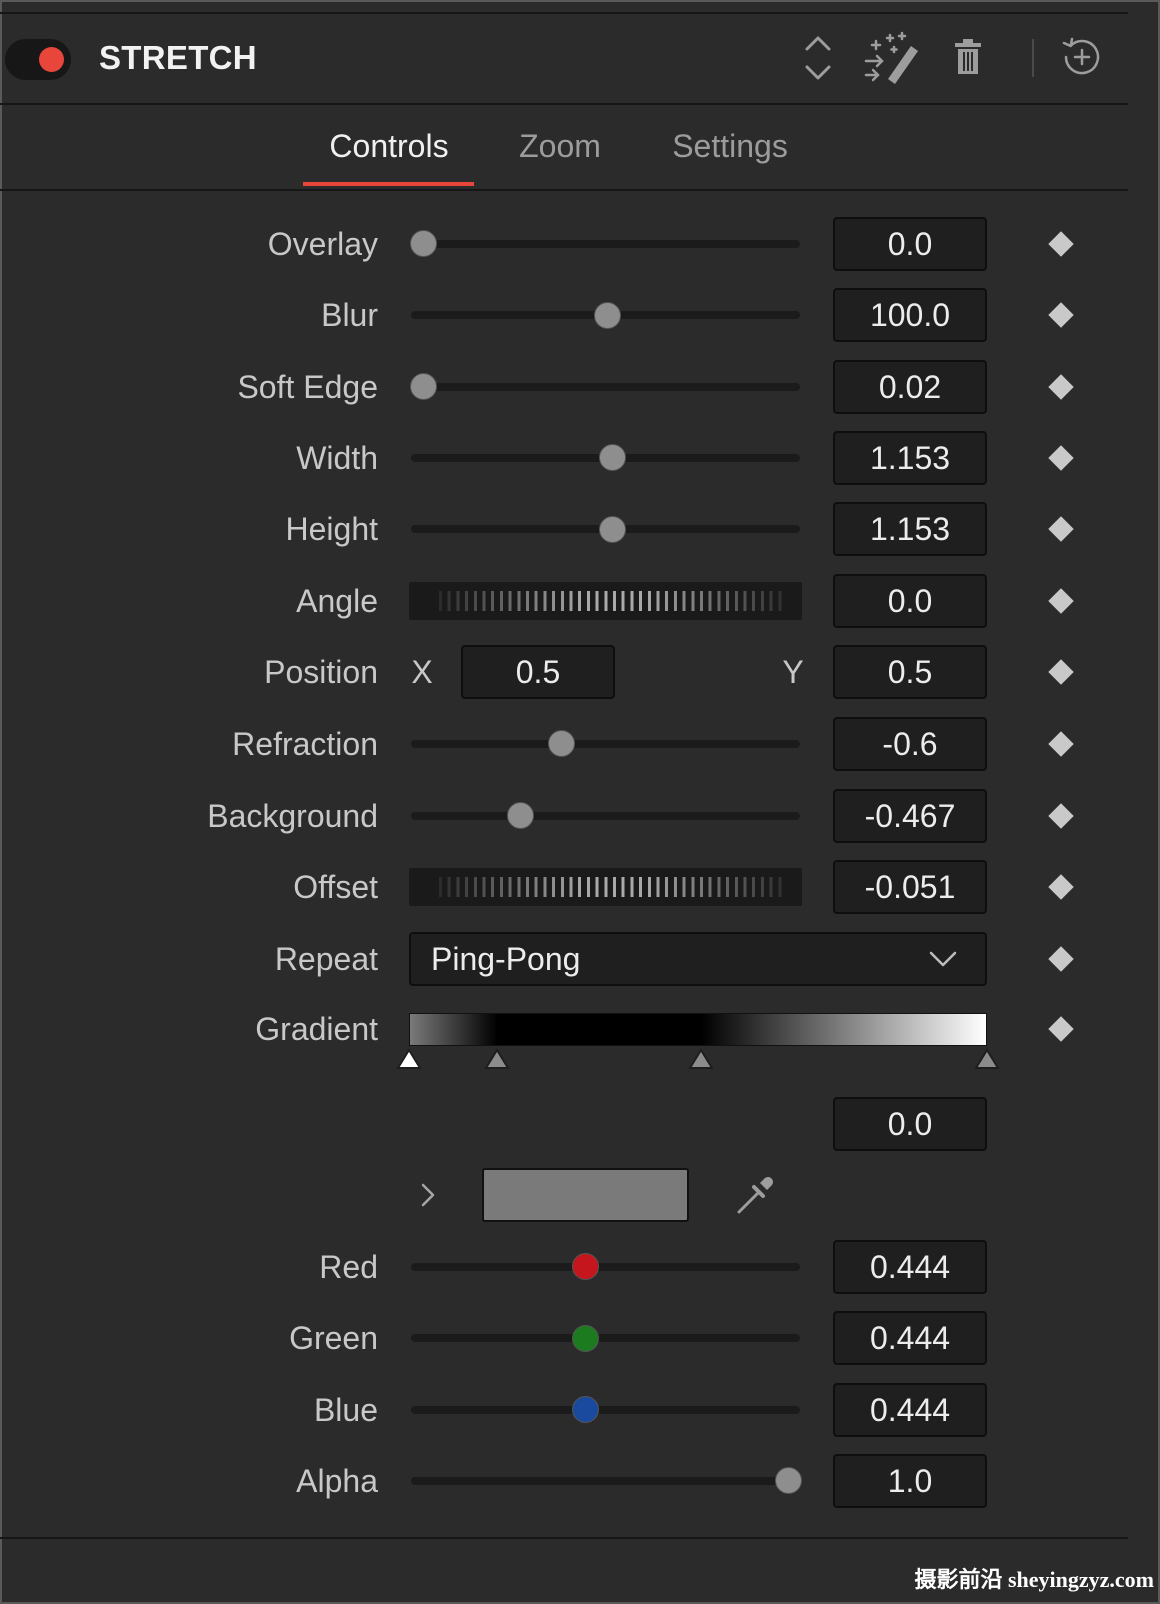 The image size is (1160, 1604). I want to click on blur-value-field: 100.0, so click(910, 315).